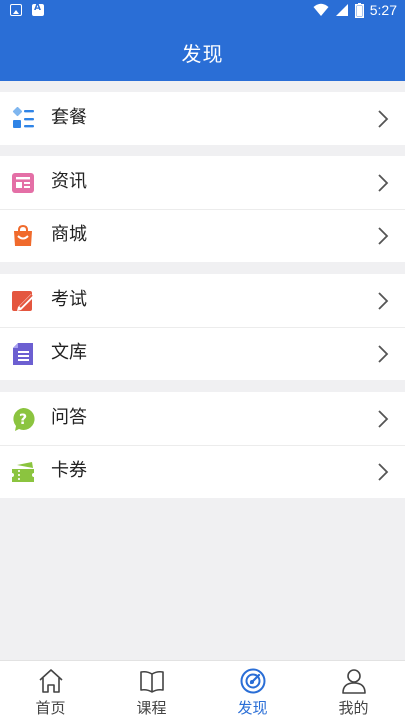  I want to click on page-title: 发现, so click(202, 54).